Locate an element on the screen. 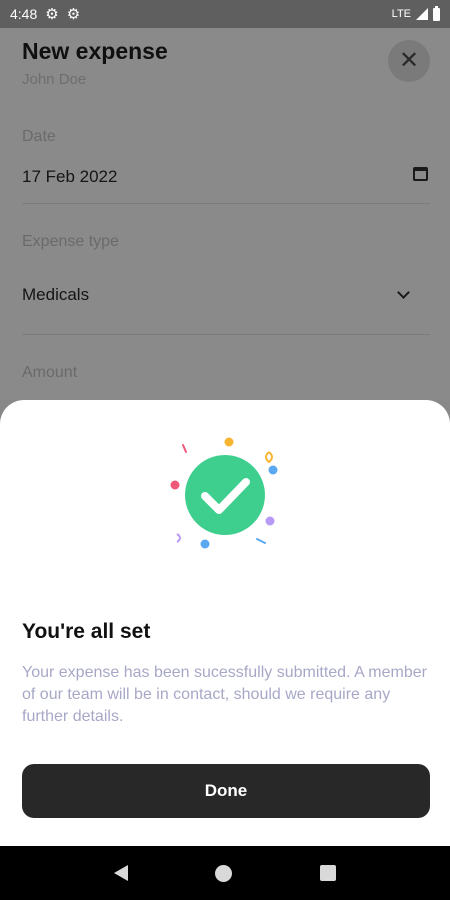 This screenshot has width=450, height=900. navigation-bar is located at coordinates (225, 873).